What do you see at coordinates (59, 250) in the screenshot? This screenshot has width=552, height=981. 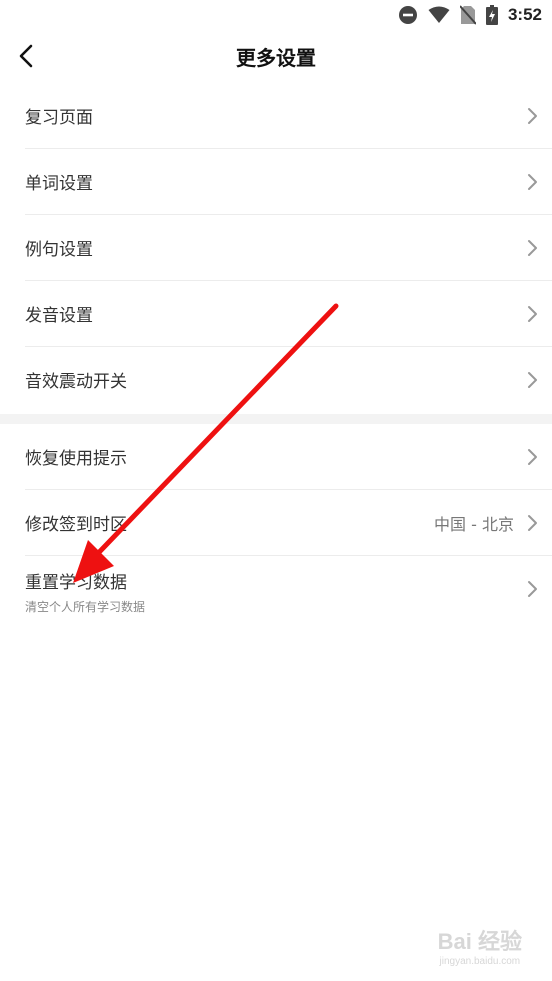 I see `settings-item-label: 例句设置` at bounding box center [59, 250].